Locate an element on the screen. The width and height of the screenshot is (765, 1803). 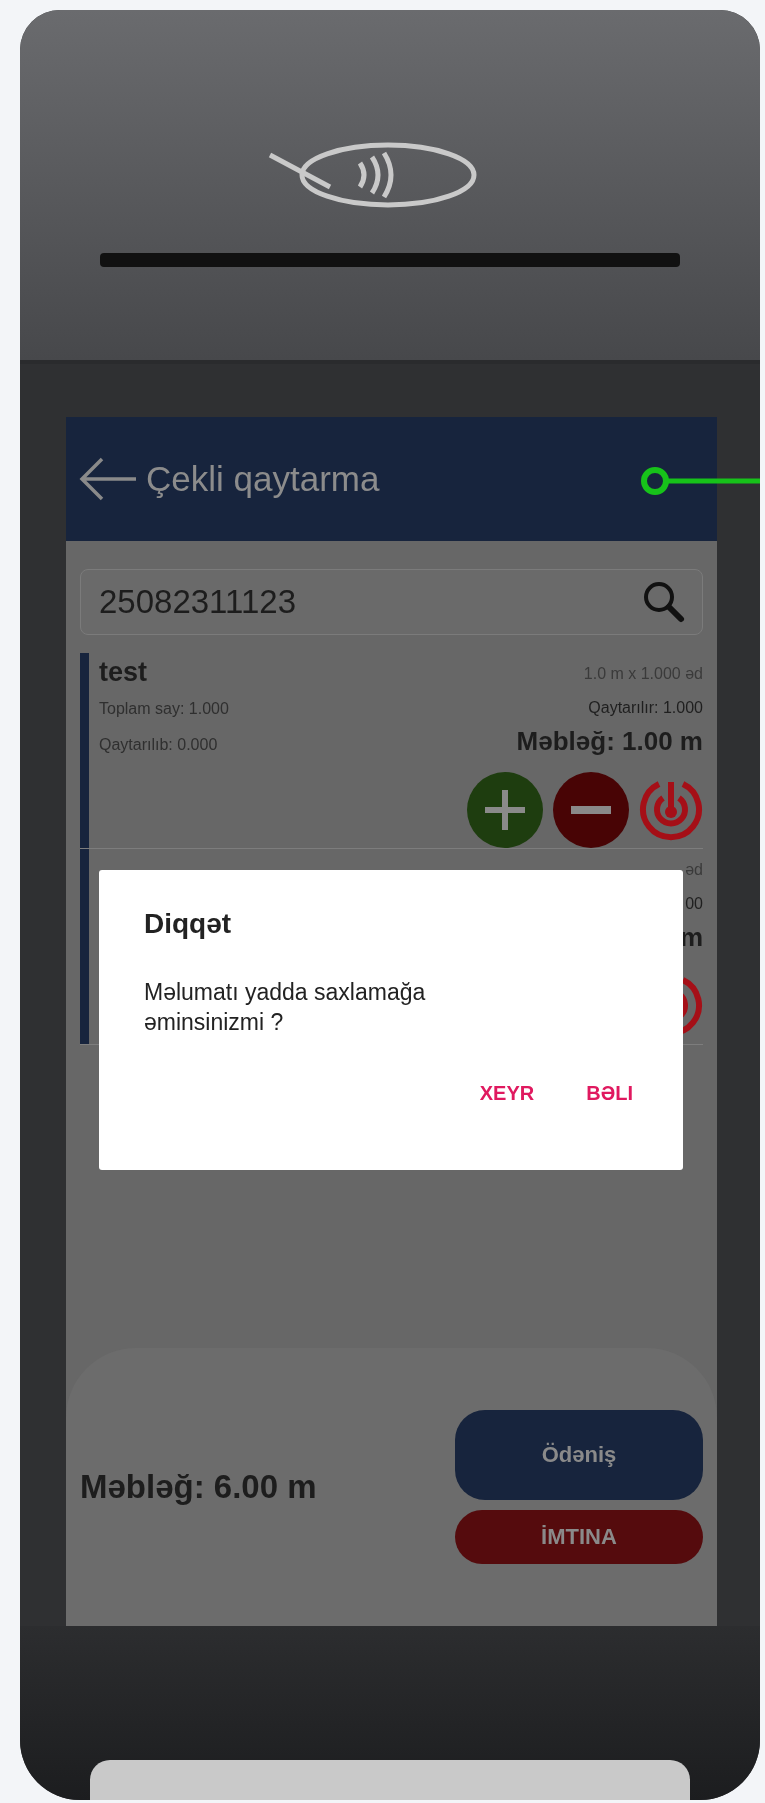
item-name: test is located at coordinates (123, 672).